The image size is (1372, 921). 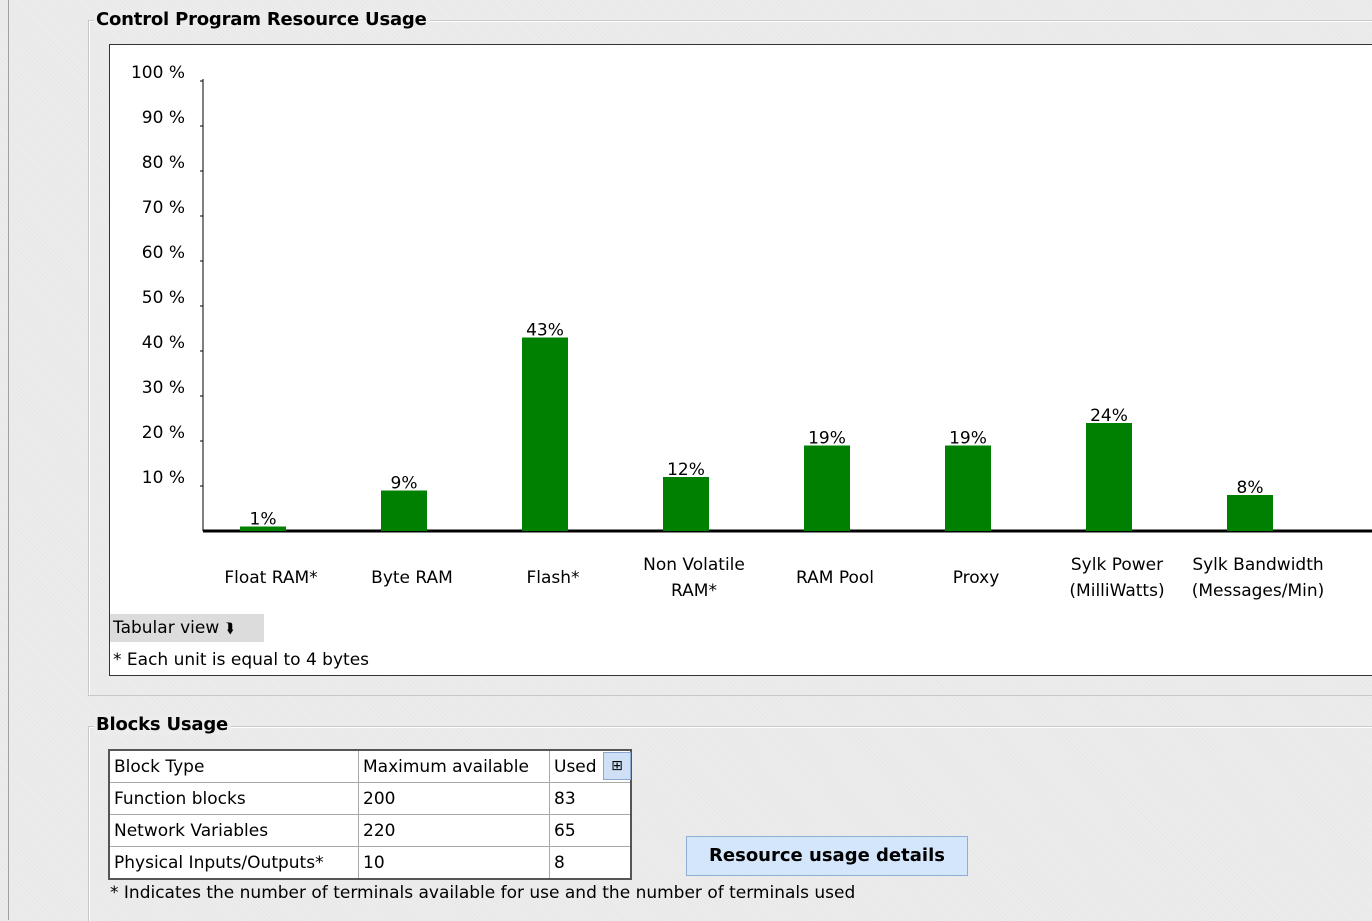 I want to click on tabular-view-label: Tabular view, so click(x=166, y=628).